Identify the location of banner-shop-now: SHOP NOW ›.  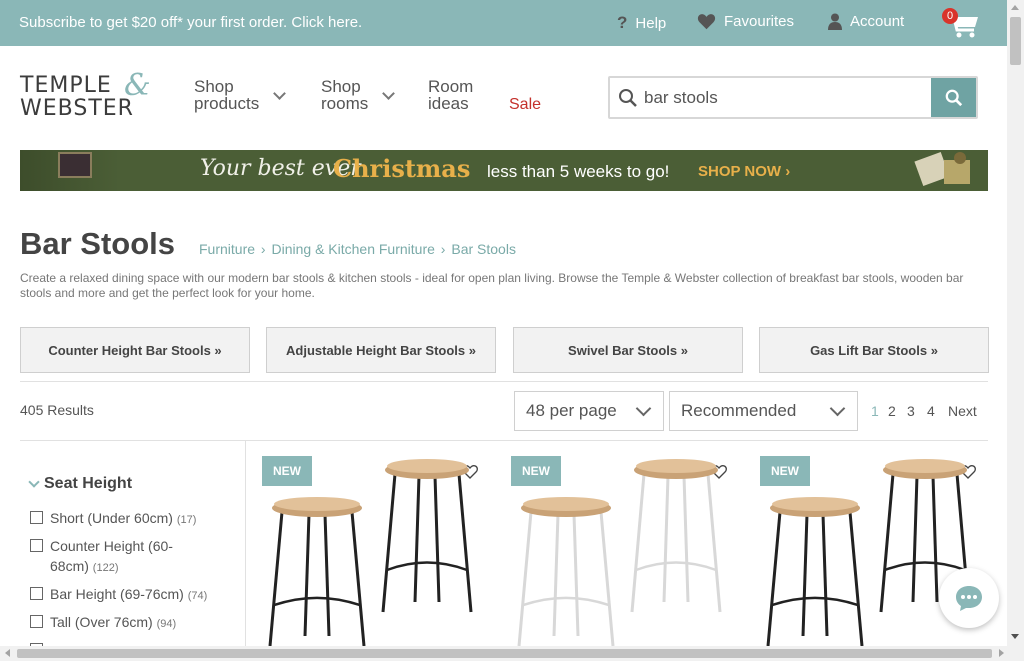
(744, 171).